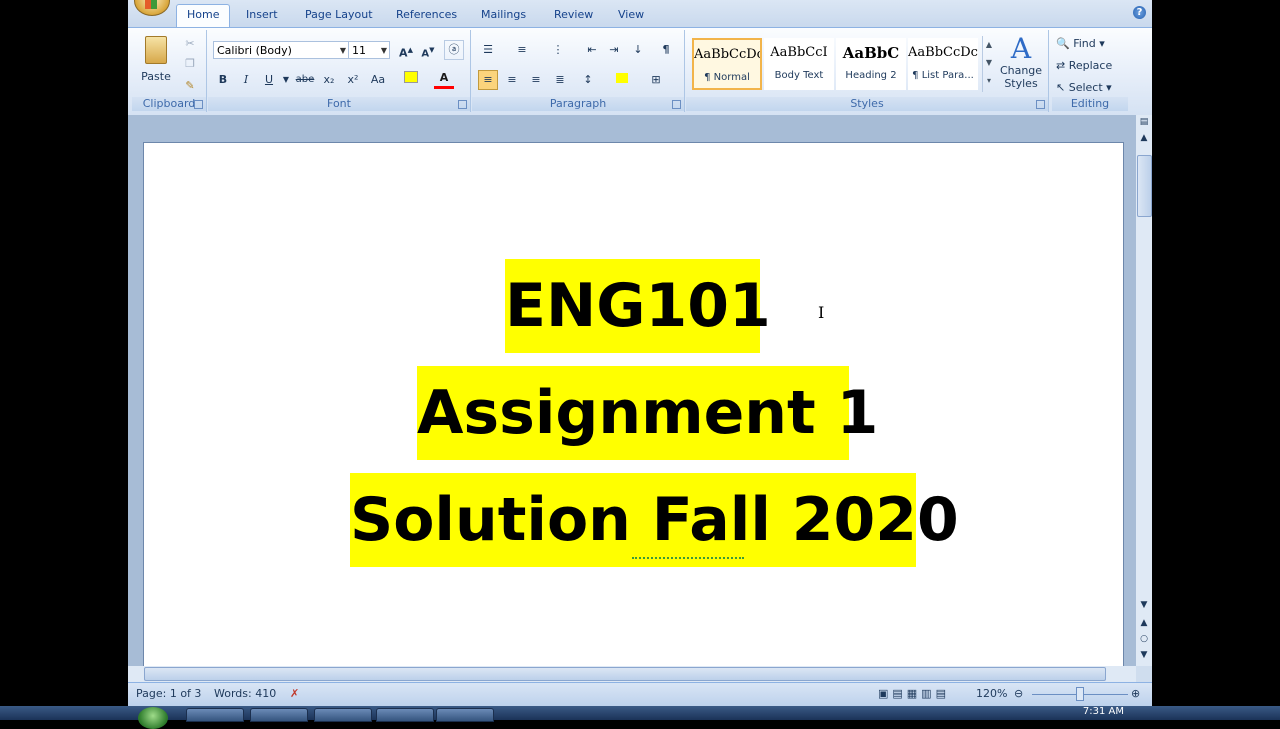  What do you see at coordinates (871, 75) in the screenshot?
I see `style-name: Heading 2` at bounding box center [871, 75].